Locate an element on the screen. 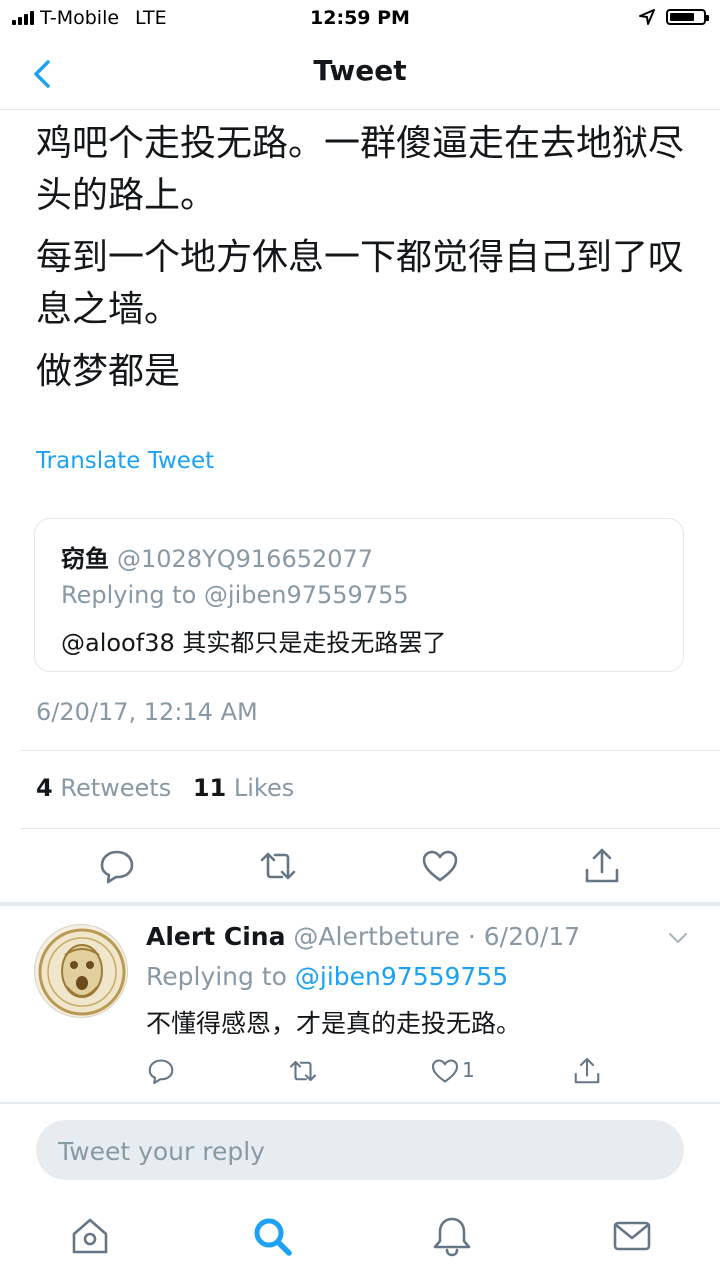  replying-handle-link: @jiben97559755 is located at coordinates (401, 976).